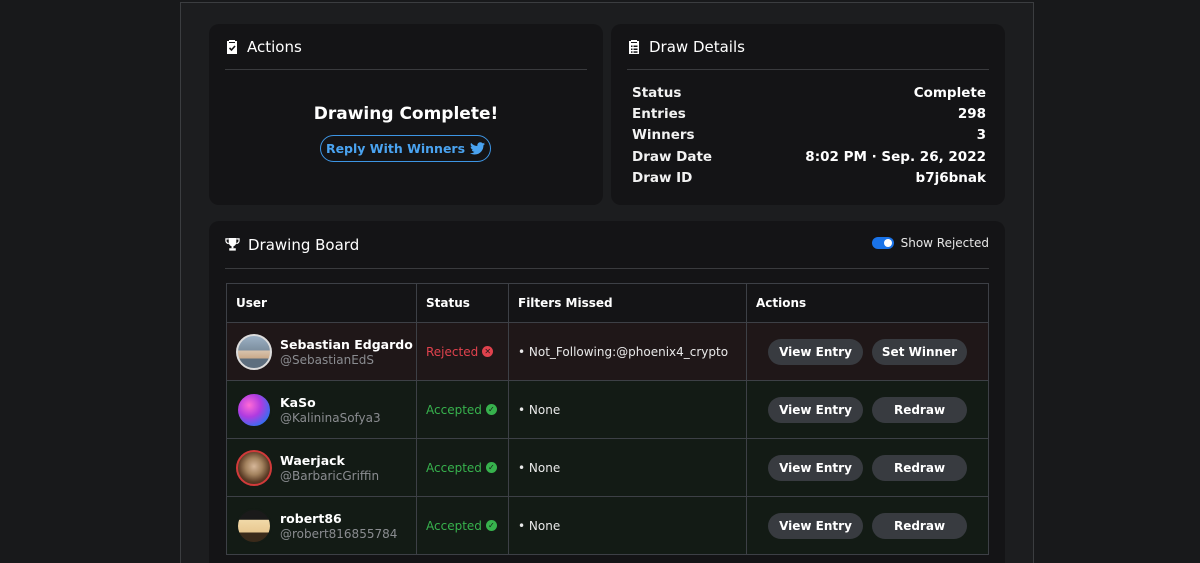  I want to click on column-header-status: Status, so click(462, 303).